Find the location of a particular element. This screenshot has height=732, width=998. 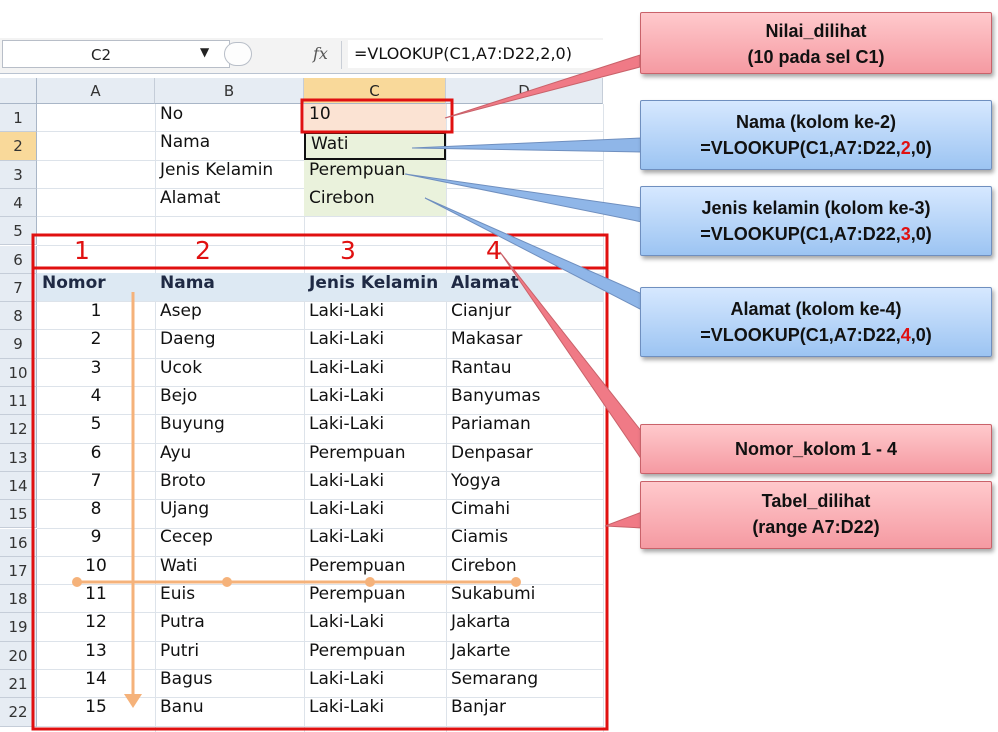

callout-nilai-line2: (10 pada sel C1) is located at coordinates (816, 57).